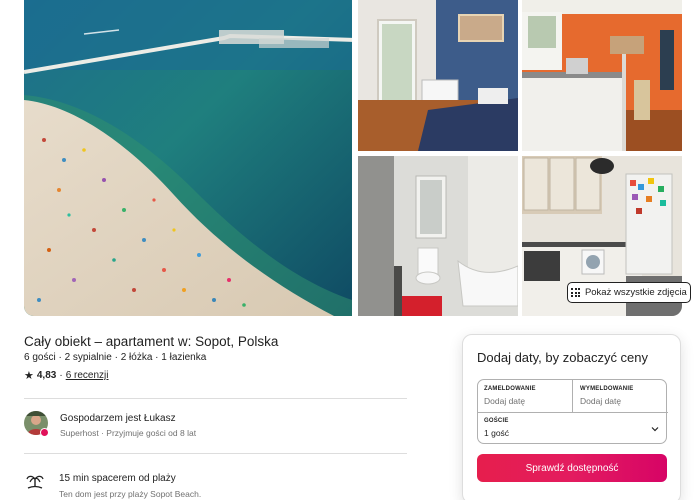 The height and width of the screenshot is (500, 700). I want to click on chevron-down-icon, so click(655, 429).